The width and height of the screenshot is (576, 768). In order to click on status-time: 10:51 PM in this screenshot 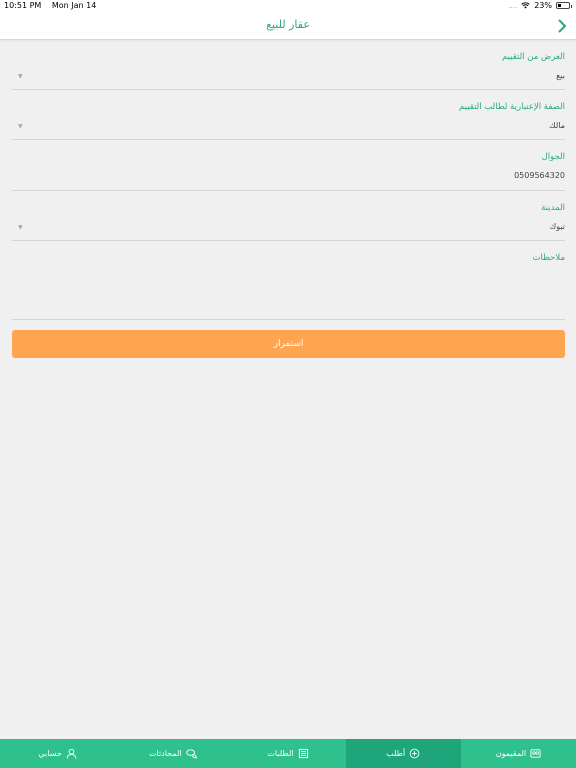, I will do `click(23, 5)`.